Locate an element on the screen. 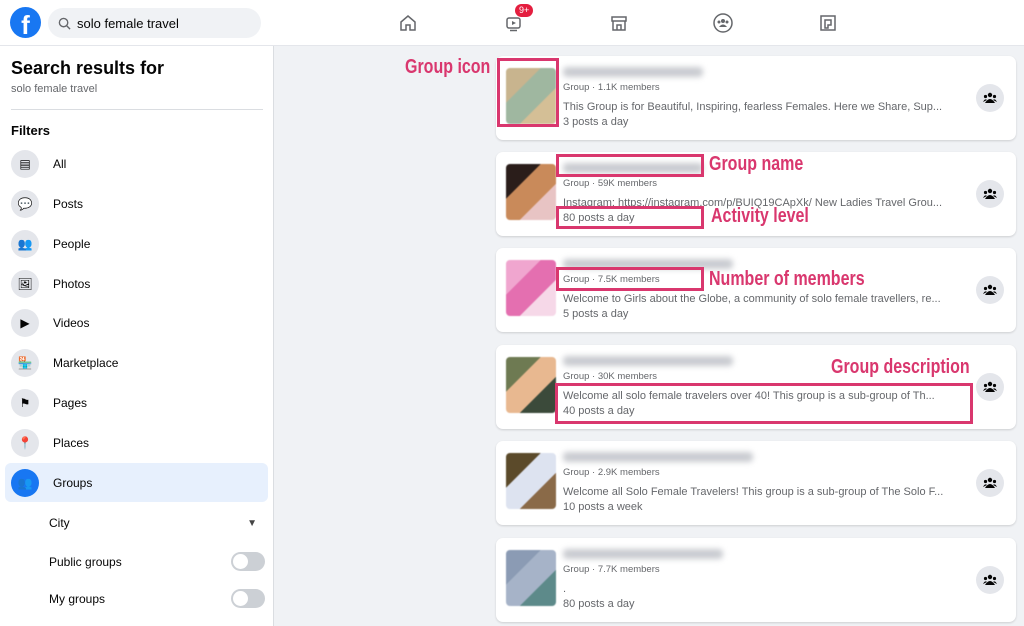 This screenshot has width=1024, height=626. annotation-group-name: Group name is located at coordinates (756, 164).